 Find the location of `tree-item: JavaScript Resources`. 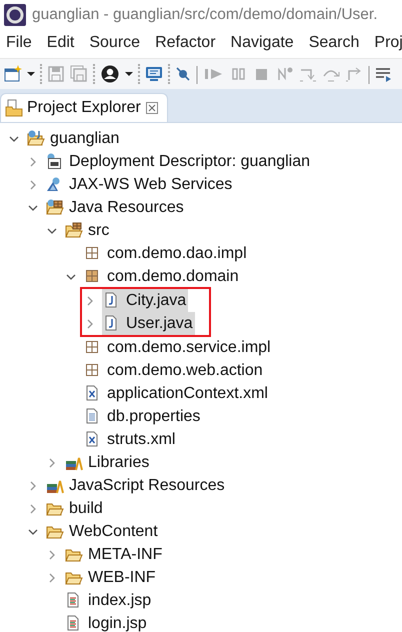

tree-item: JavaScript Resources is located at coordinates (136, 485).